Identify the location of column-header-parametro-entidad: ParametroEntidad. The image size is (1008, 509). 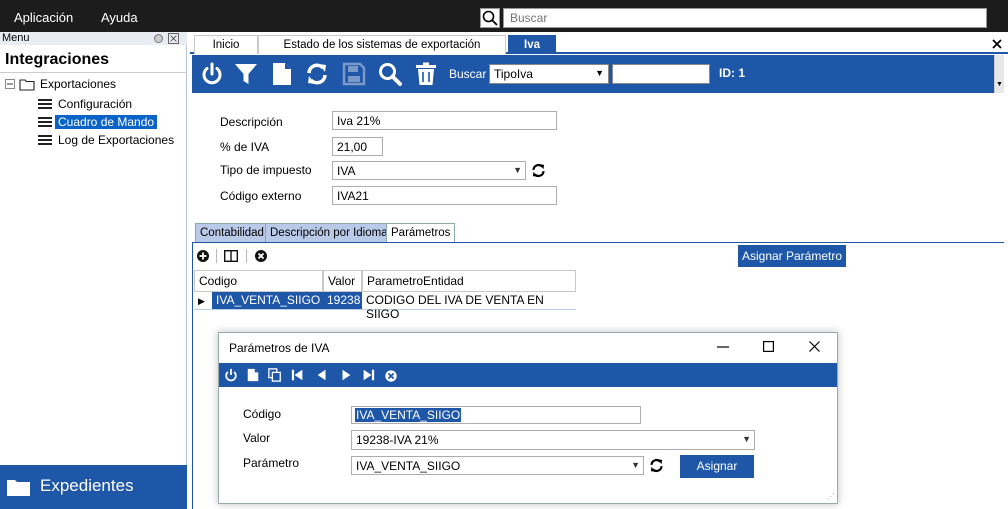
(469, 281).